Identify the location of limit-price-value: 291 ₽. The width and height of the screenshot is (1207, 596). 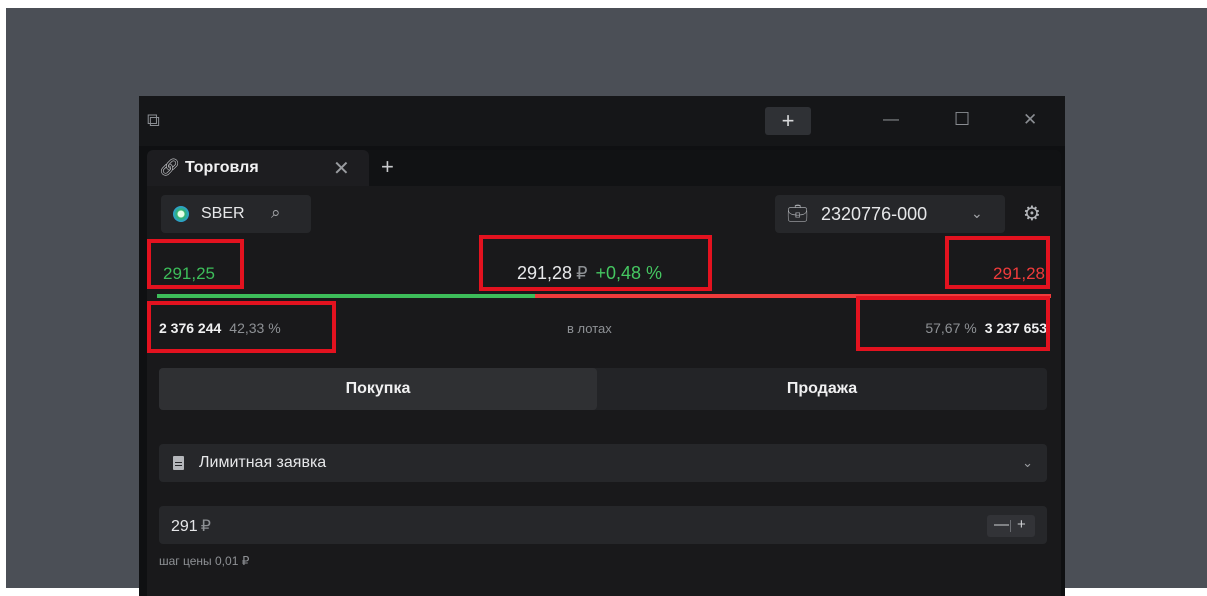
(191, 526).